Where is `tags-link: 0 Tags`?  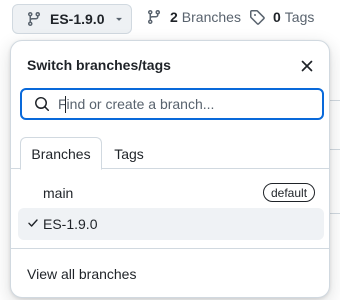
tags-link: 0 Tags is located at coordinates (281, 17).